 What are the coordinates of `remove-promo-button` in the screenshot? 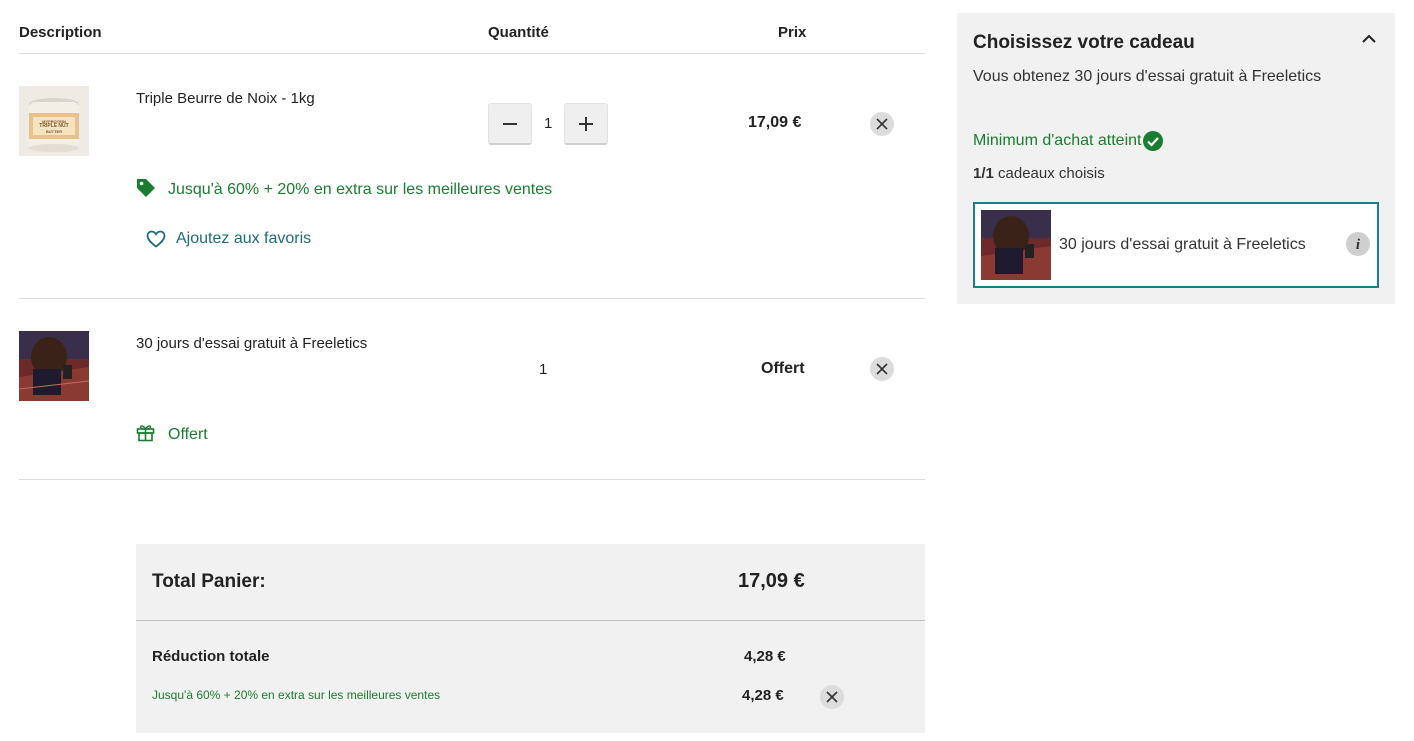 It's located at (832, 697).